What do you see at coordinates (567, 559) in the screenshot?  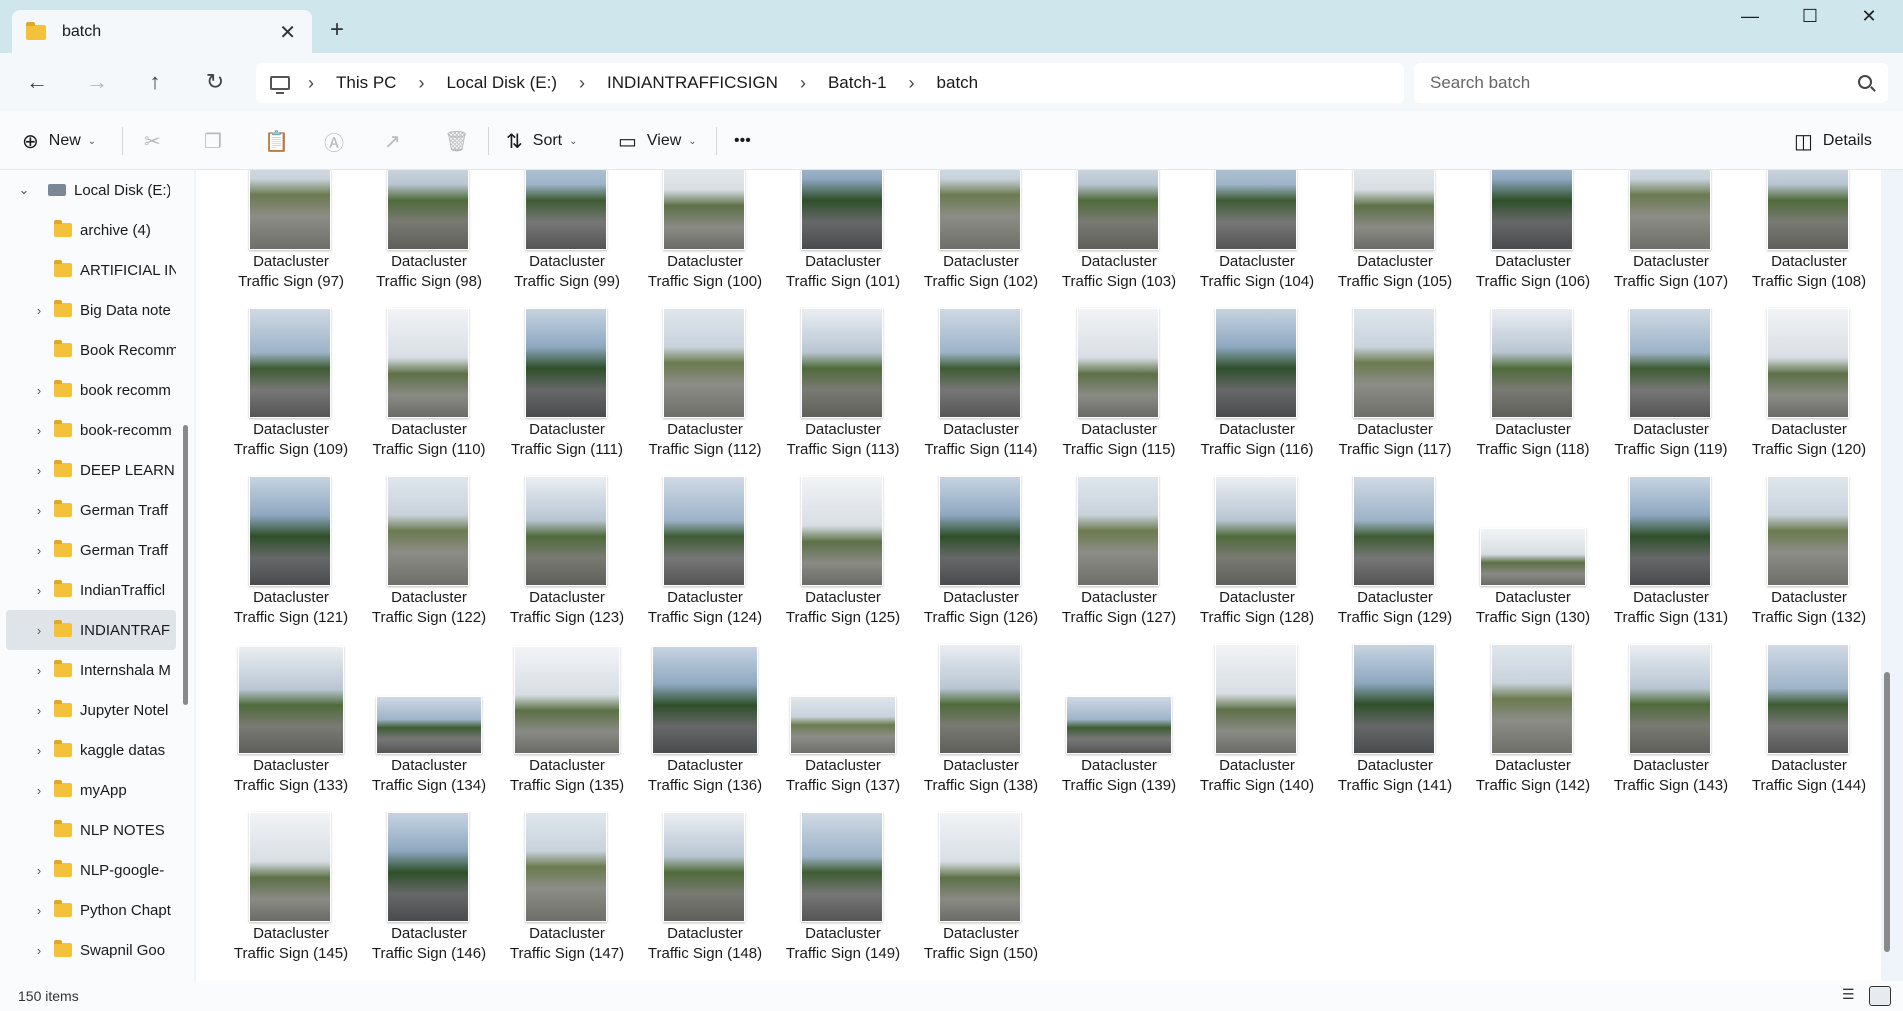 I see `file-item: Datacluster Traffic Sign (123)` at bounding box center [567, 559].